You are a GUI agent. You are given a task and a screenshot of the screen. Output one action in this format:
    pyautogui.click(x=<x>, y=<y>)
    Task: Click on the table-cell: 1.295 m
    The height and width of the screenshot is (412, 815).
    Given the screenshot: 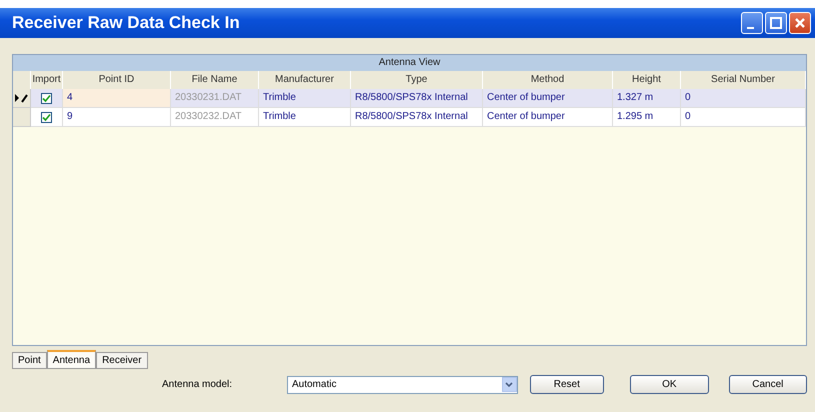 What is the action you would take?
    pyautogui.click(x=647, y=117)
    